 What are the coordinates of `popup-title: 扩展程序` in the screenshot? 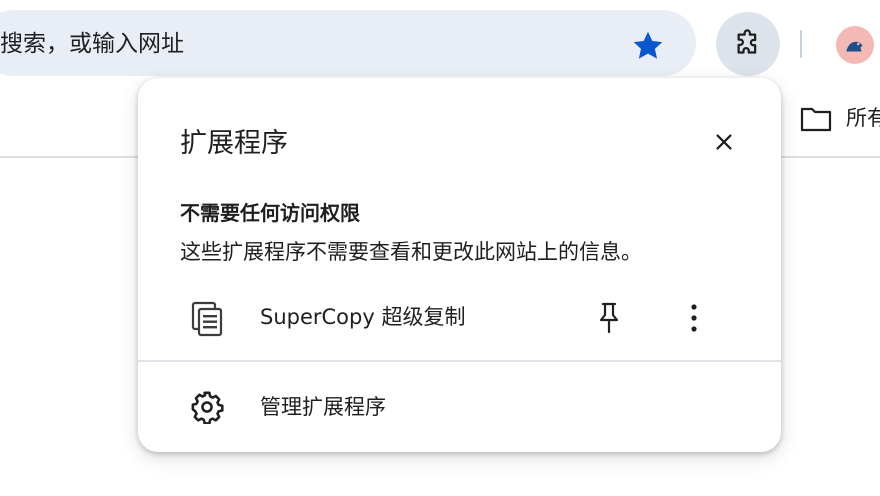 It's located at (234, 143).